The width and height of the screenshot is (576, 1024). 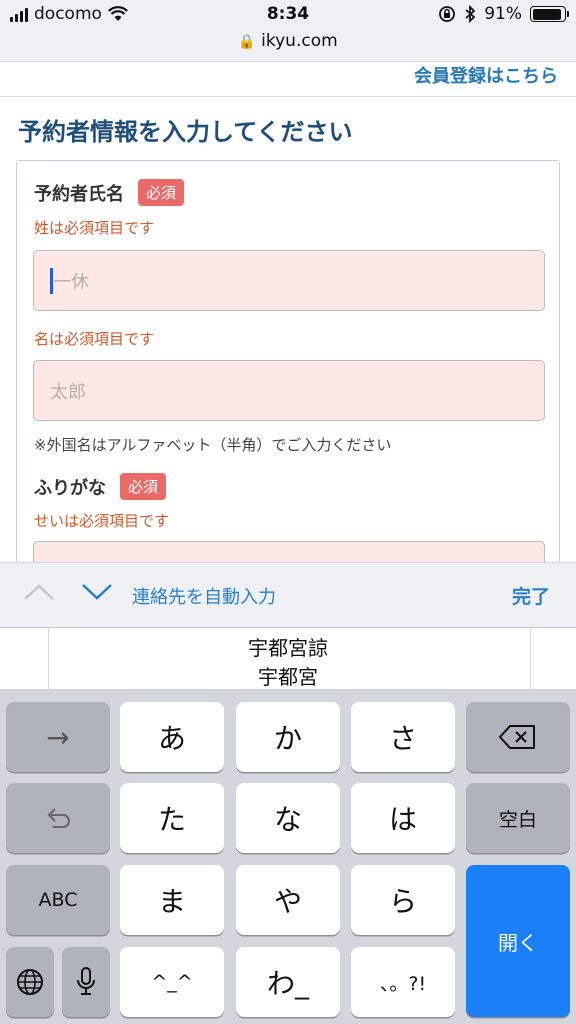 What do you see at coordinates (403, 818) in the screenshot?
I see `key-ha: は` at bounding box center [403, 818].